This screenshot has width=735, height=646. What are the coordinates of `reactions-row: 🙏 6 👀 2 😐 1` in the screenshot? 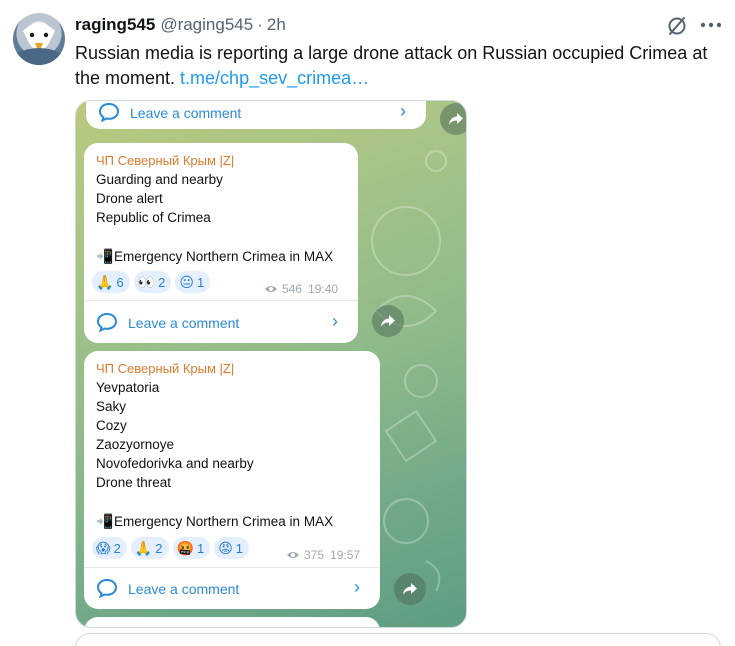 It's located at (151, 282).